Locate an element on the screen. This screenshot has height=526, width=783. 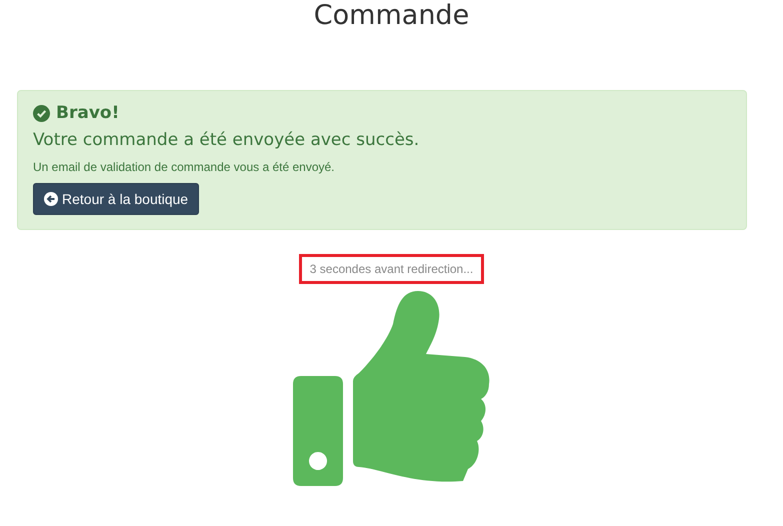
thumbs-up-icon is located at coordinates (391, 388).